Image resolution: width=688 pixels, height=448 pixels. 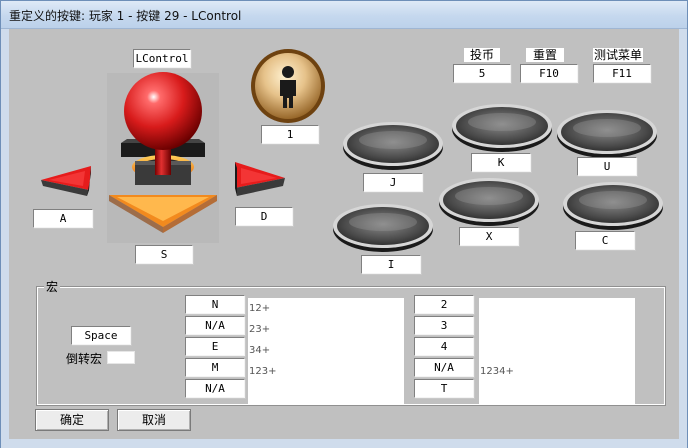 I want to click on joystick-down-field: S, so click(x=164, y=254).